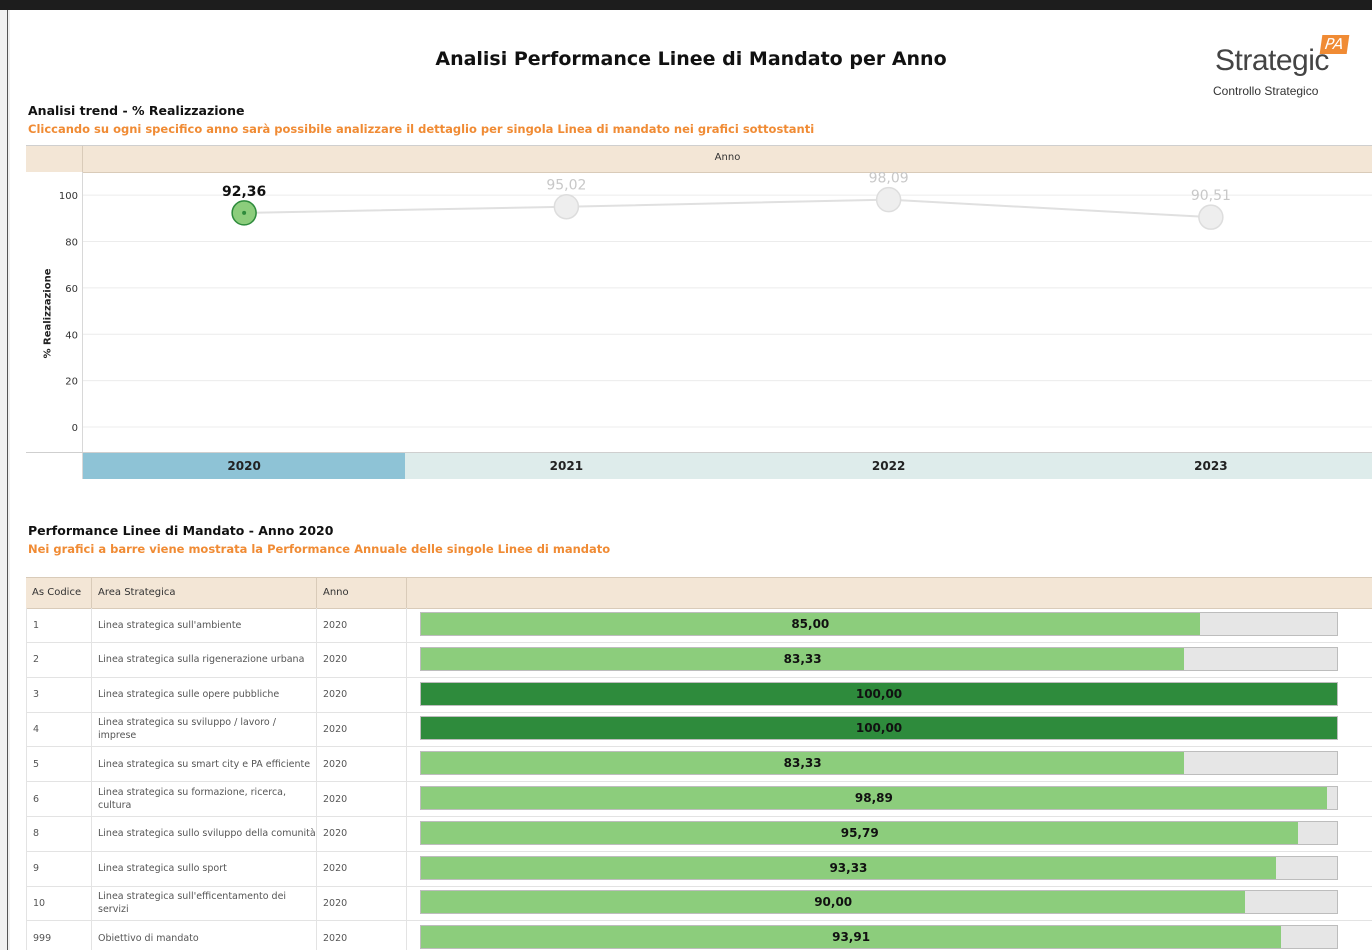 This screenshot has width=1372, height=950. What do you see at coordinates (859, 832) in the screenshot?
I see `bar-value-label: 95,79` at bounding box center [859, 832].